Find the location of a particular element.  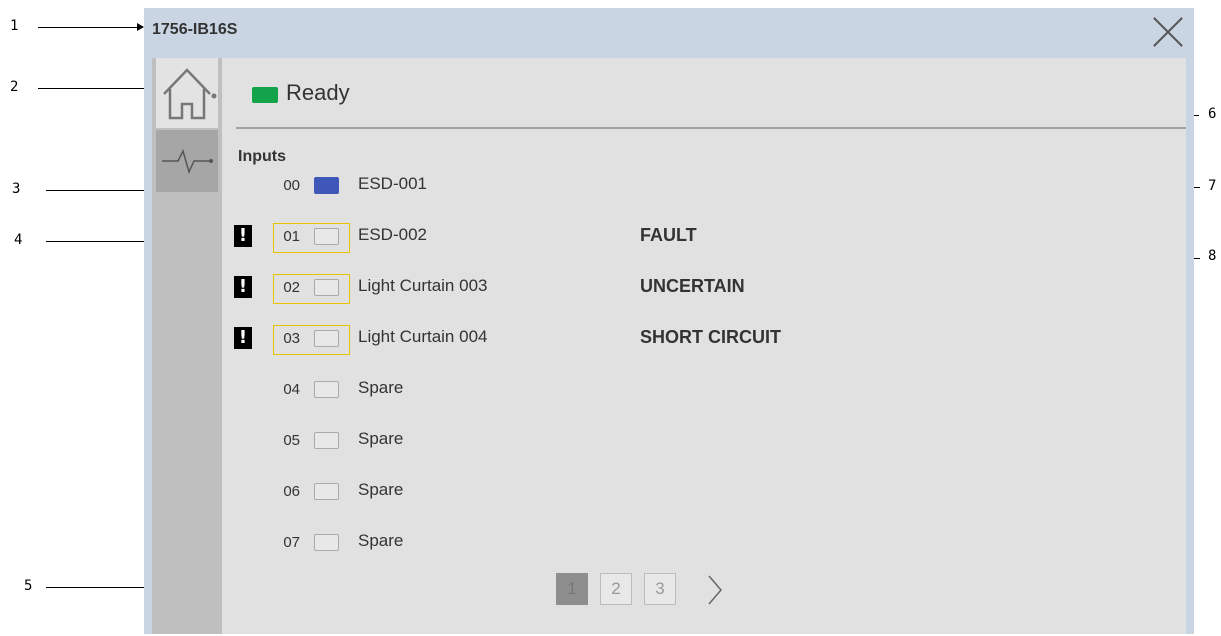

status-text: Ready is located at coordinates (318, 92).